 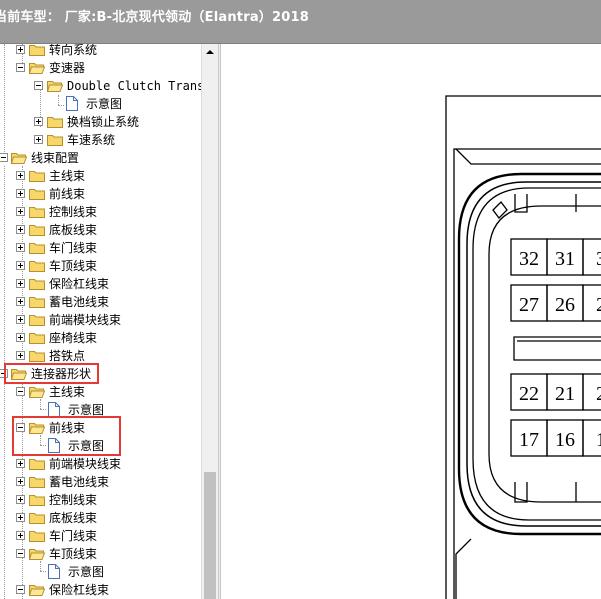 I want to click on pin-label: 32, so click(x=529, y=259).